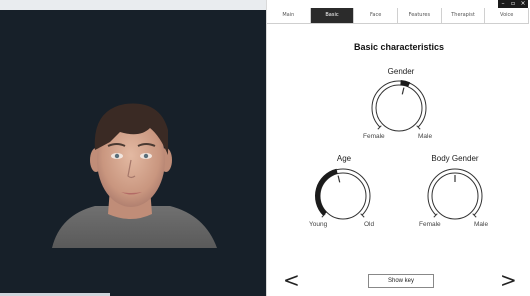 This screenshot has height=296, width=530. I want to click on minimize-button: –, so click(503, 4).